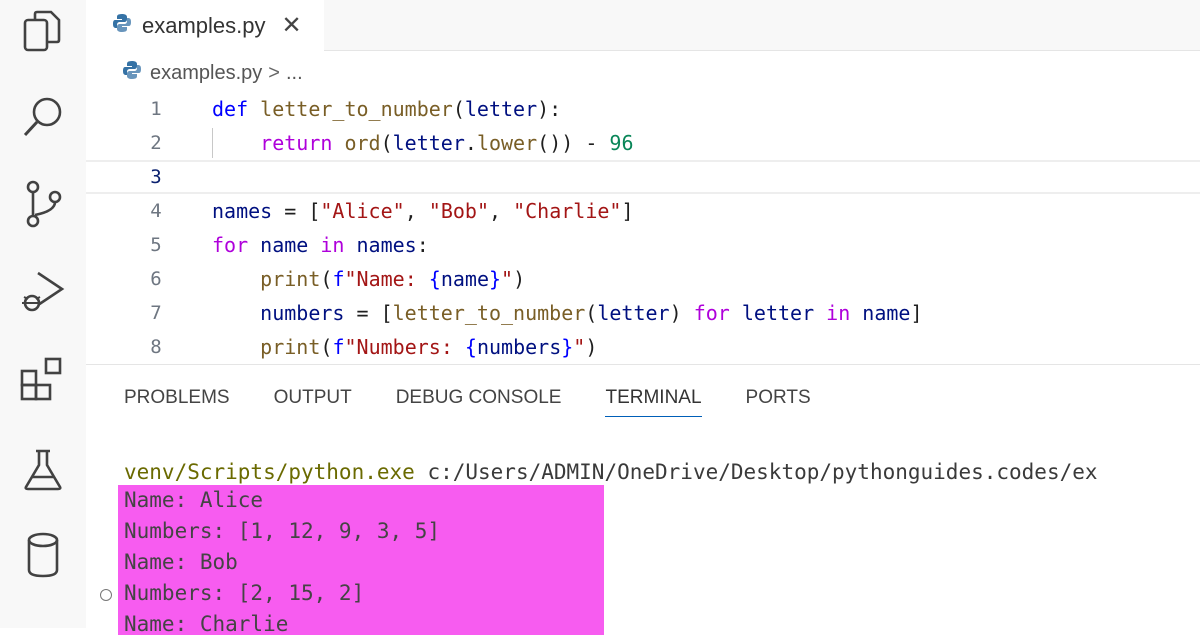 This screenshot has width=1200, height=640. Describe the element at coordinates (244, 593) in the screenshot. I see `terminal-output-line: Numbers: [2, 15, 2]` at that location.